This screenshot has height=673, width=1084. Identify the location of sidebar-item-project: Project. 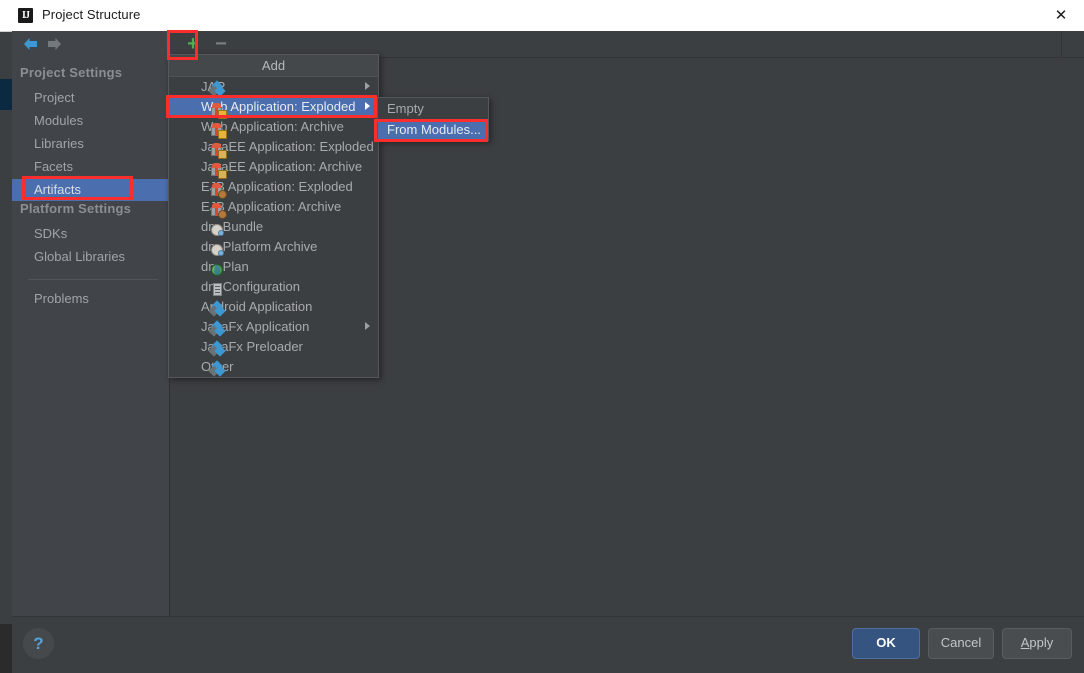
(90, 98).